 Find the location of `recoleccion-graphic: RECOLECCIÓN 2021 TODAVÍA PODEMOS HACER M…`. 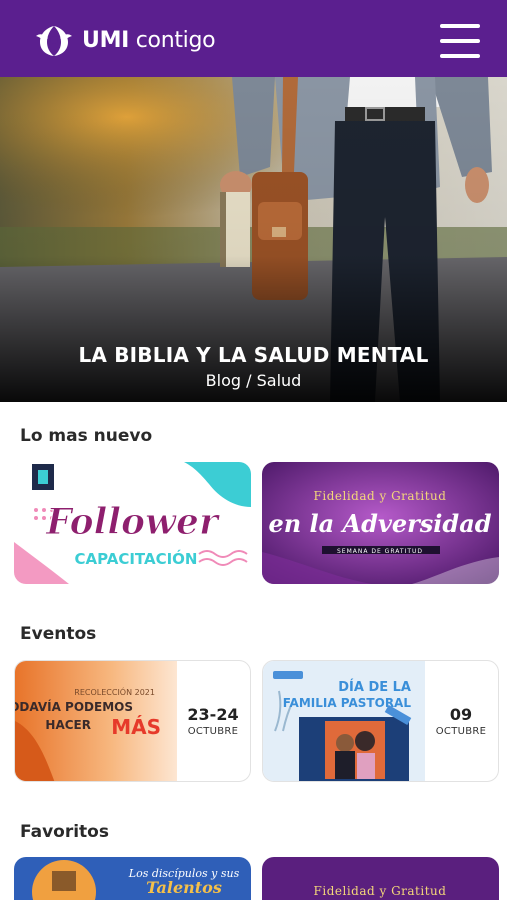

recoleccion-graphic: RECOLECCIÓN 2021 TODAVÍA PODEMOS HACER M… is located at coordinates (96, 721).